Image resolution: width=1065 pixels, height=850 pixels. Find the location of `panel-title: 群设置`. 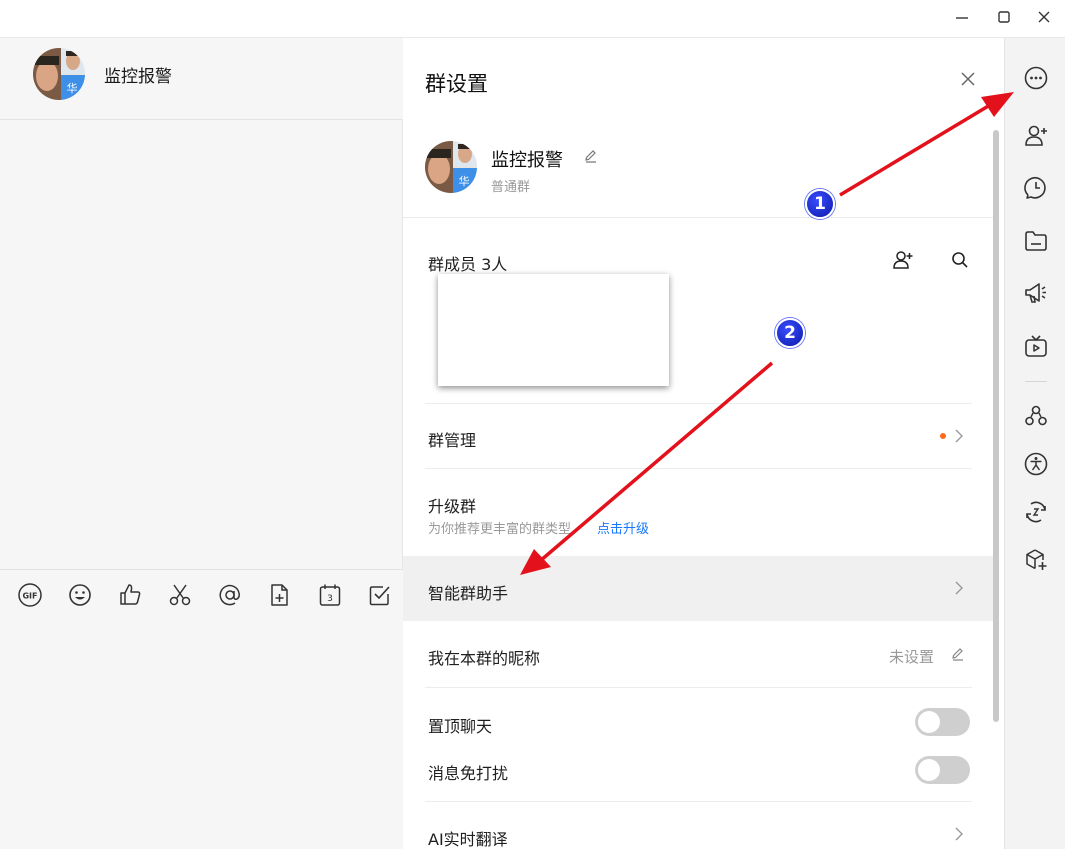

panel-title: 群设置 is located at coordinates (456, 84).